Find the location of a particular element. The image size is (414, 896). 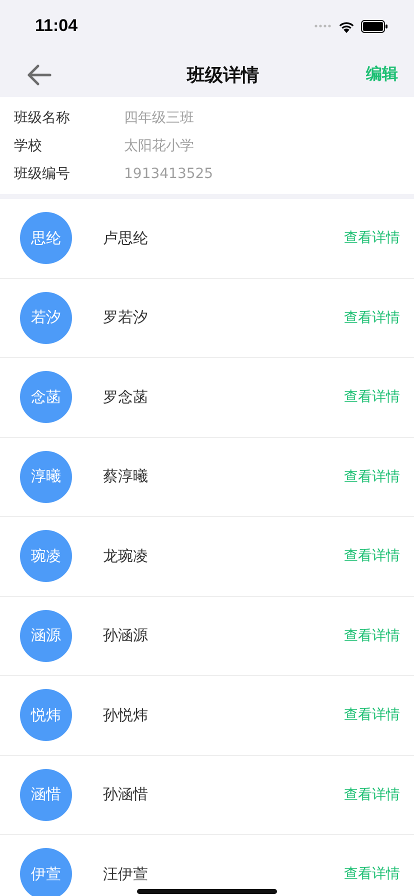

student-avatar: 涵源 is located at coordinates (46, 636).